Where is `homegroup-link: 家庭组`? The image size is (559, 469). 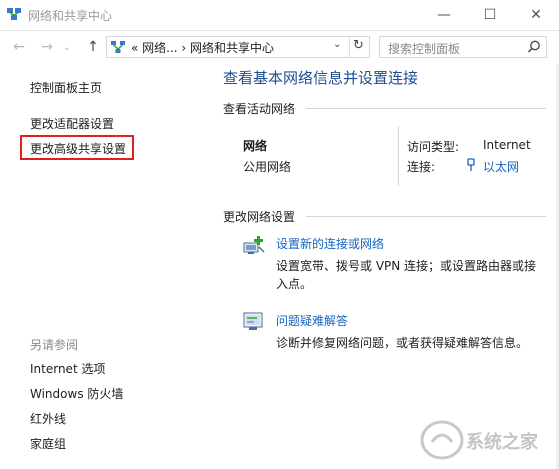
homegroup-link: 家庭组 is located at coordinates (48, 443).